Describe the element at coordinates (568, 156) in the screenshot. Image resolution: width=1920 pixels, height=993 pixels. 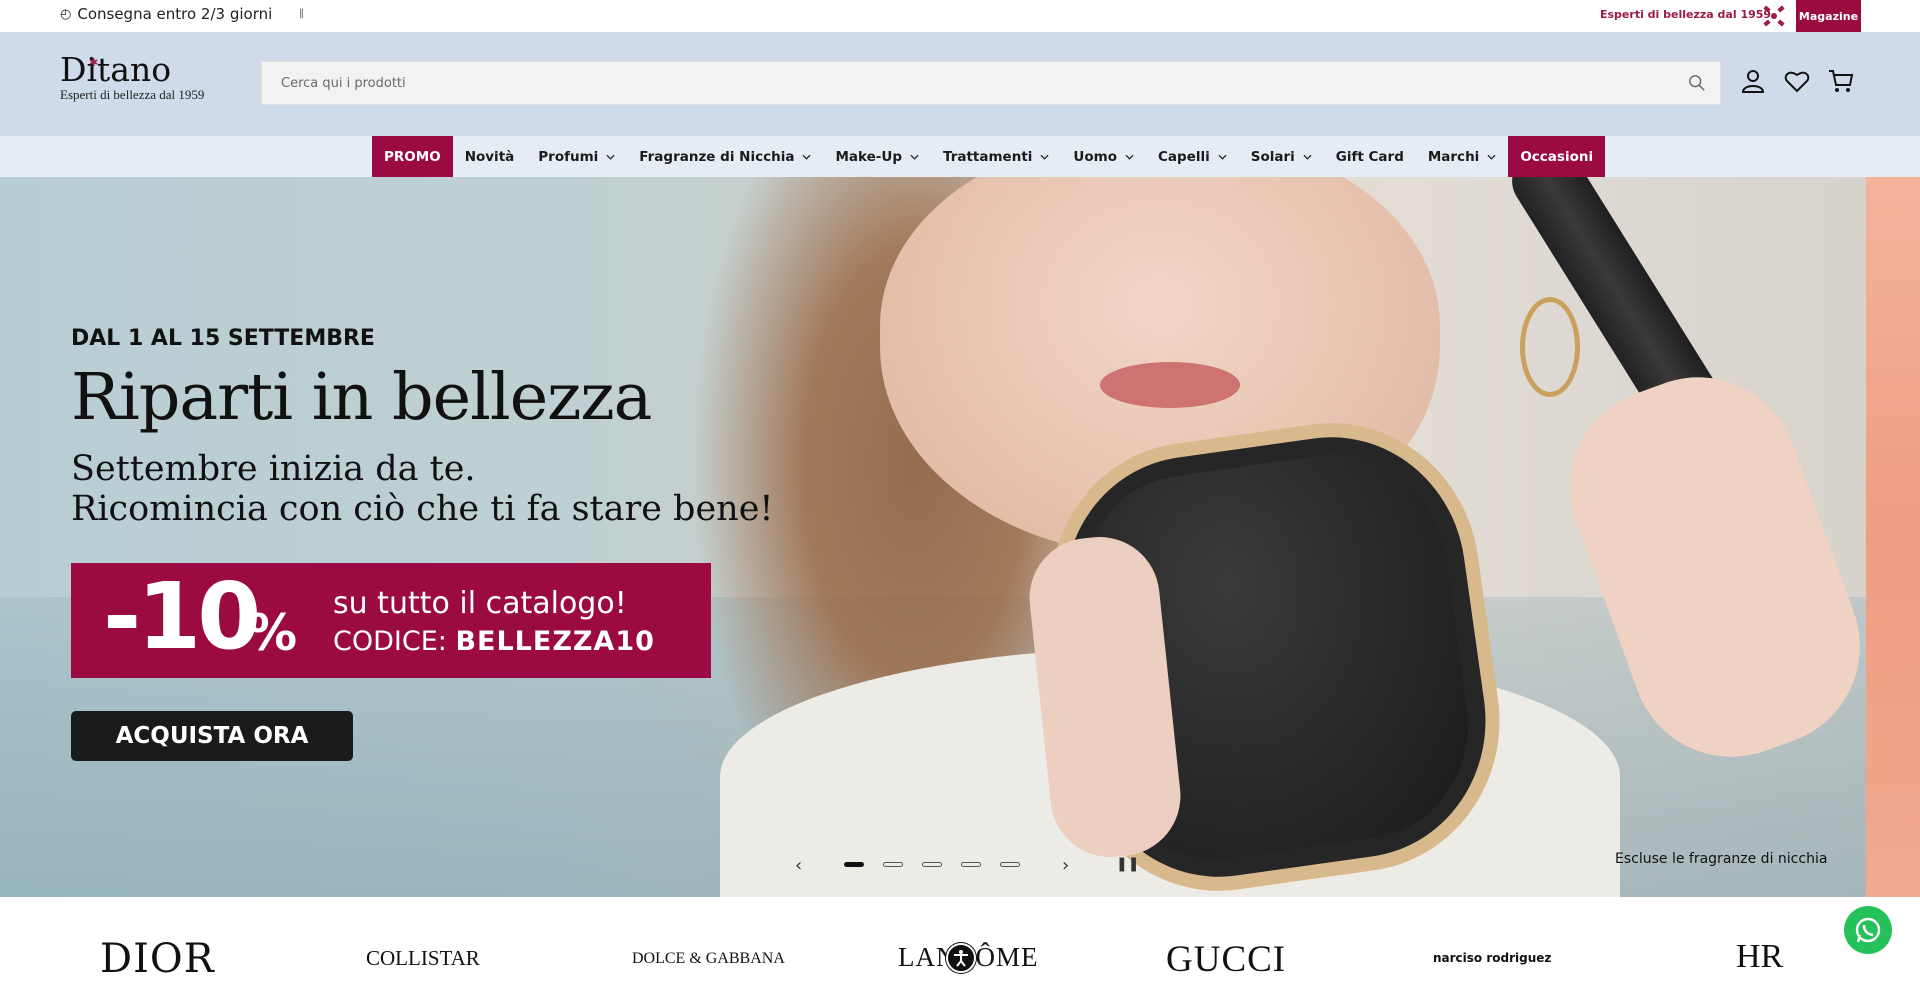
I see `nav-item-label: Profumi` at that location.